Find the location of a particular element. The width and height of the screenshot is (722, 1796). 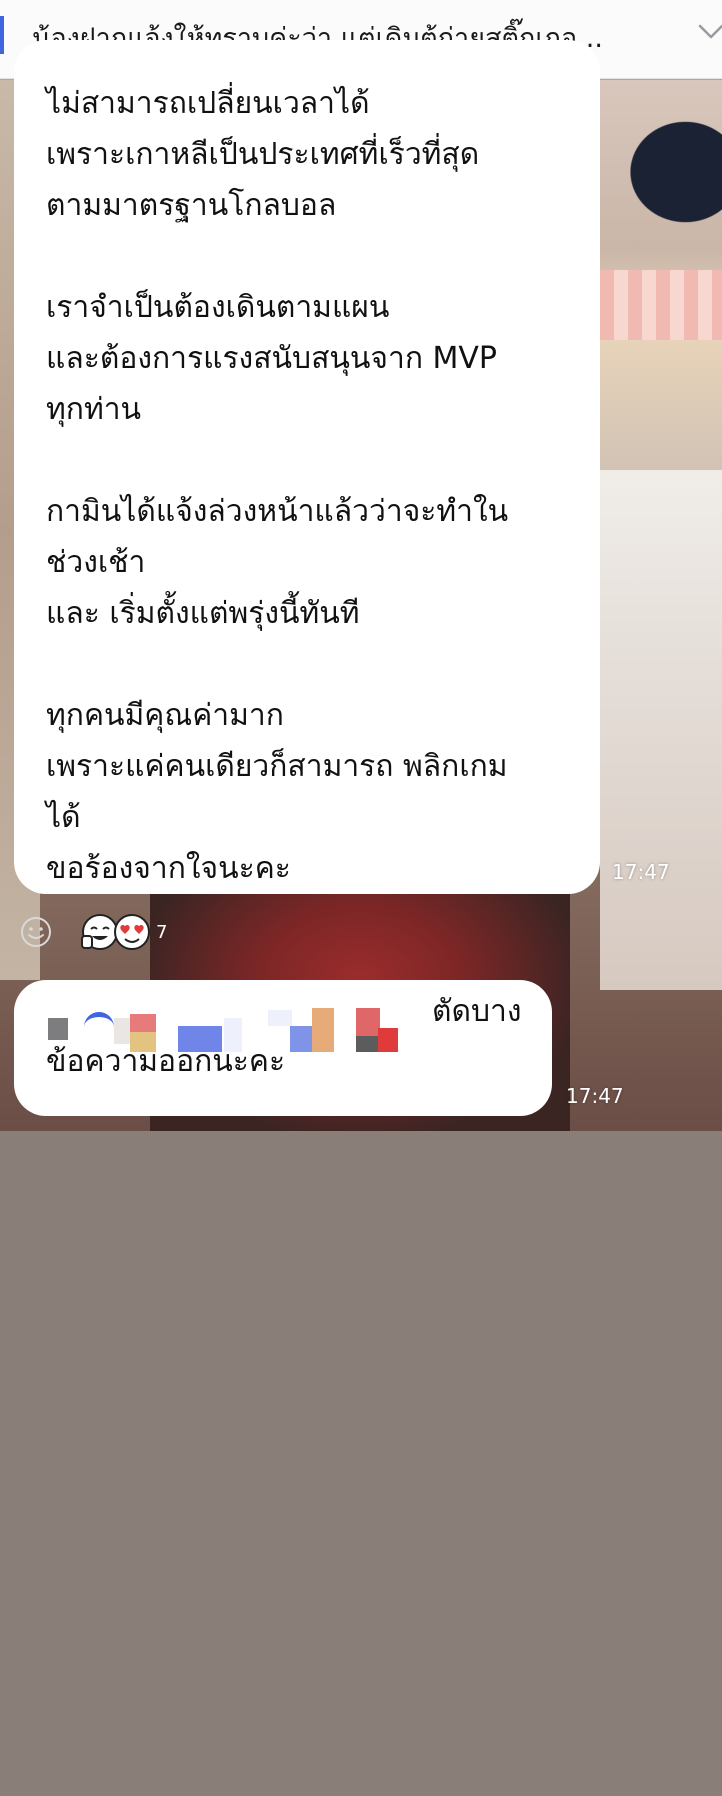

heart-eyes-face-icon is located at coordinates (132, 932).